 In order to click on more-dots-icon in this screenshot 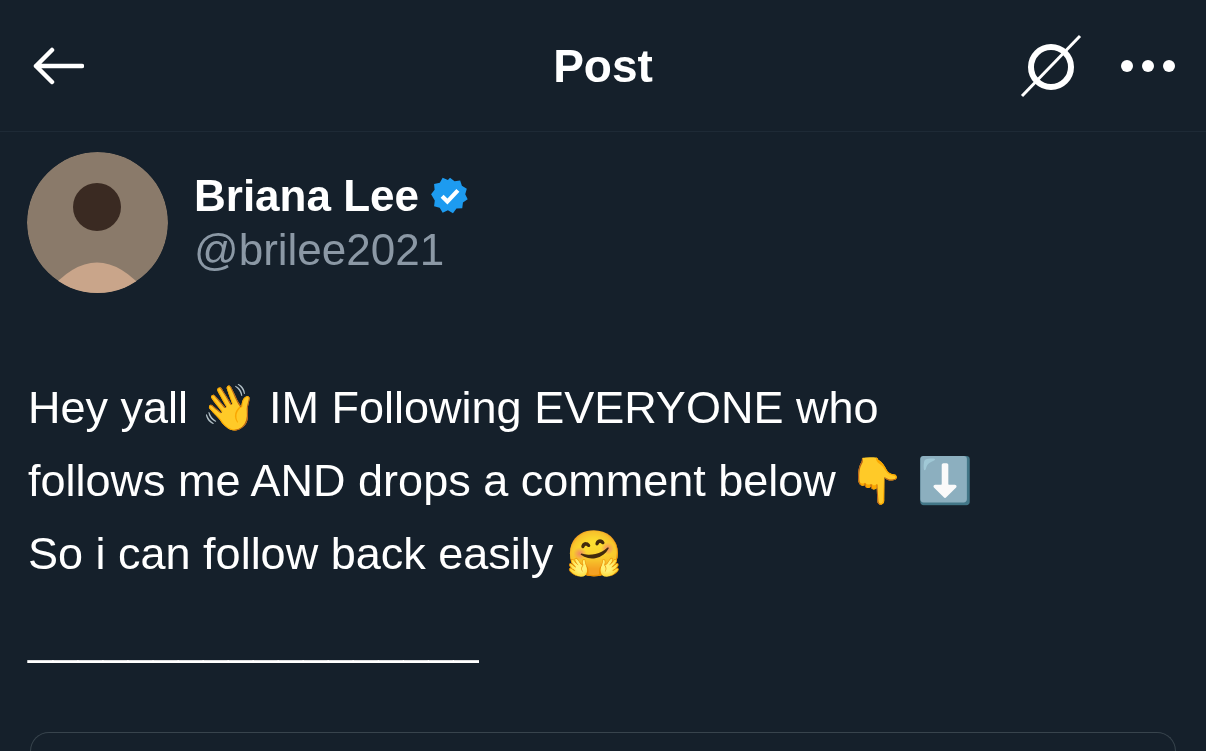, I will do `click(1148, 65)`.